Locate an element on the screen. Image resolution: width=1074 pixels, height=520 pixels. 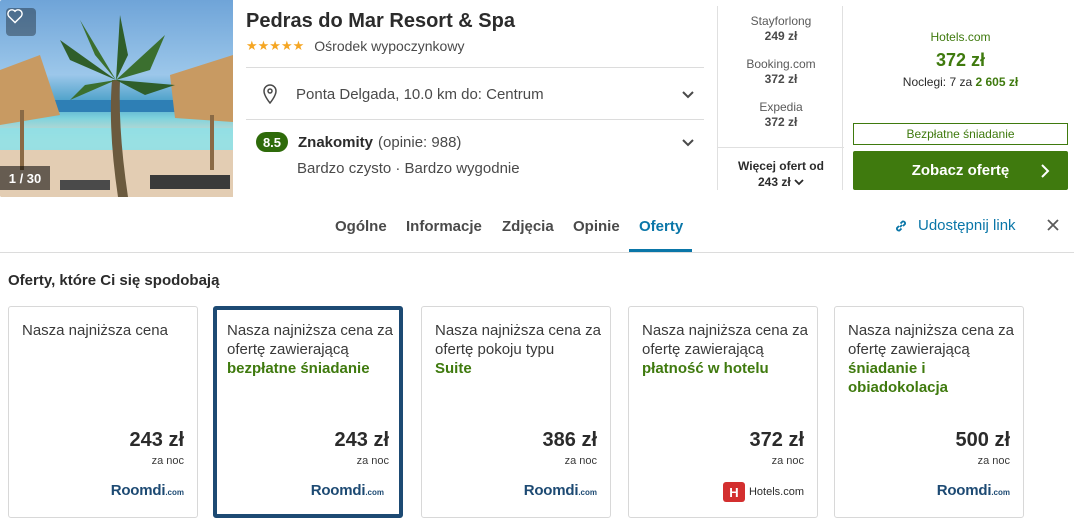
offer-description: Nasza najniższa cena is located at coordinates (107, 330).